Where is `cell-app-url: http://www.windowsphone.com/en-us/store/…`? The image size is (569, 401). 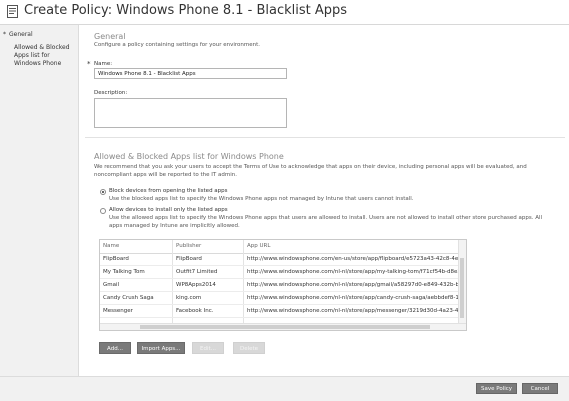 cell-app-url: http://www.windowsphone.com/en-us/store/… is located at coordinates (353, 258).